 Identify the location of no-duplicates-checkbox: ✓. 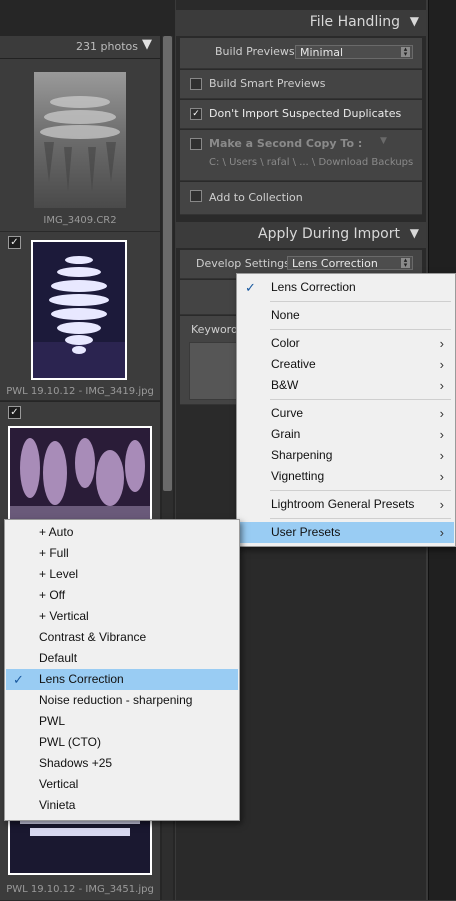
(196, 114).